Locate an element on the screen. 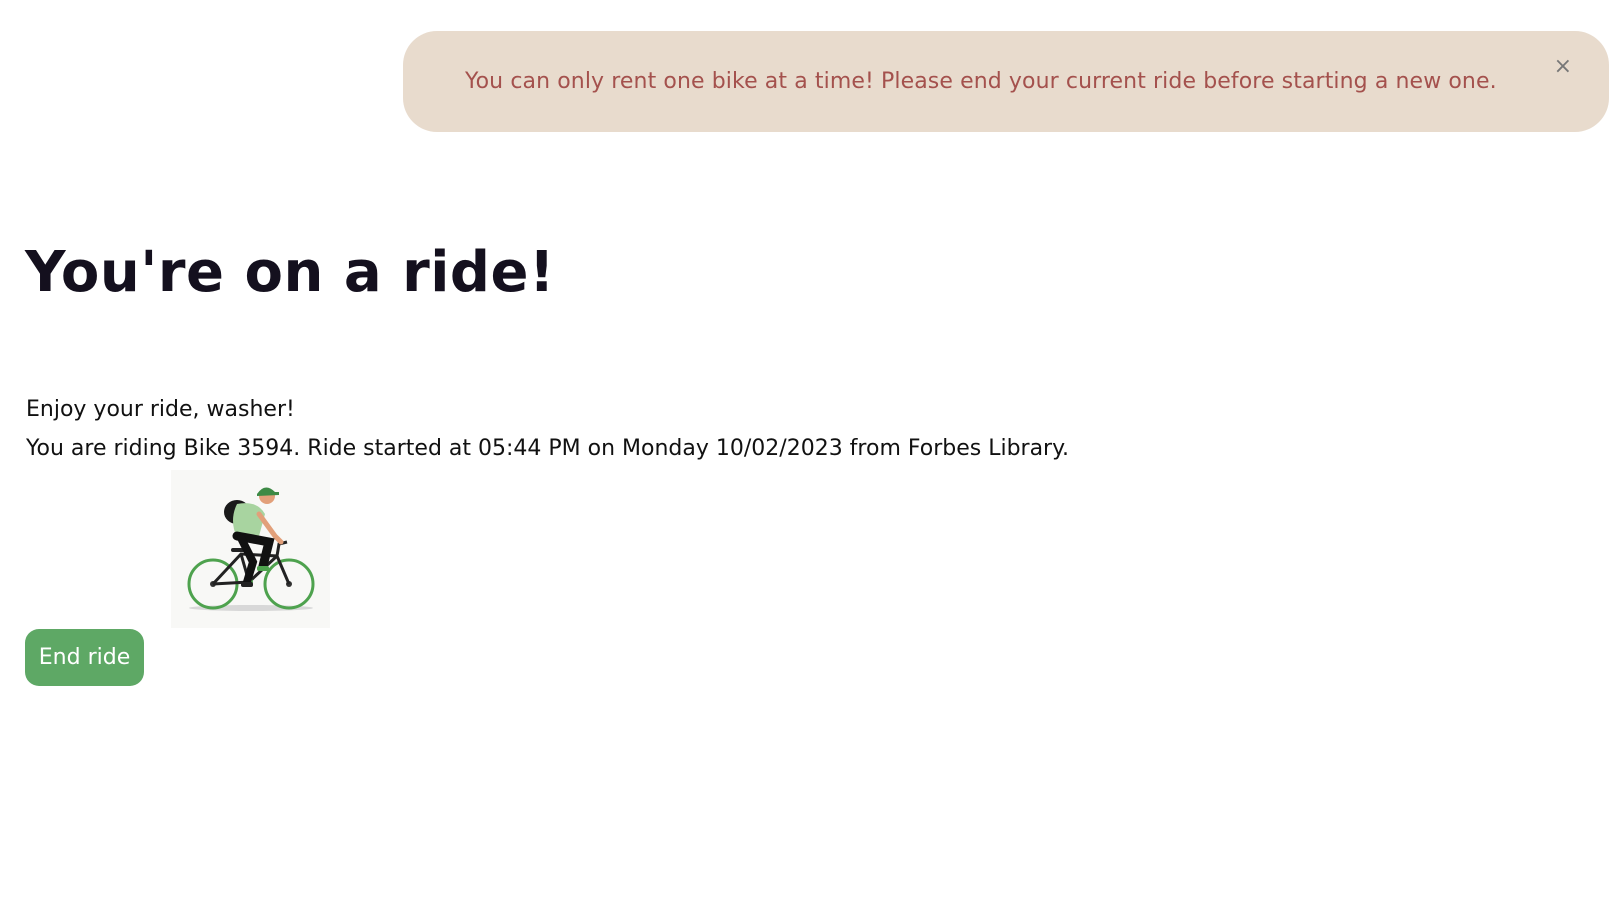 The height and width of the screenshot is (905, 1609). close-icon: × is located at coordinates (1563, 67).